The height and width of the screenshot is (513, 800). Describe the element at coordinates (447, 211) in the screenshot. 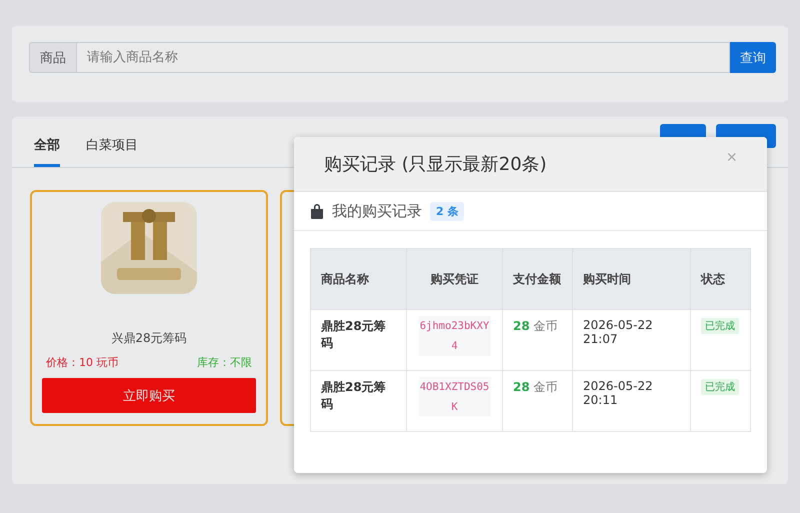

I see `count-badge: 2 条` at that location.